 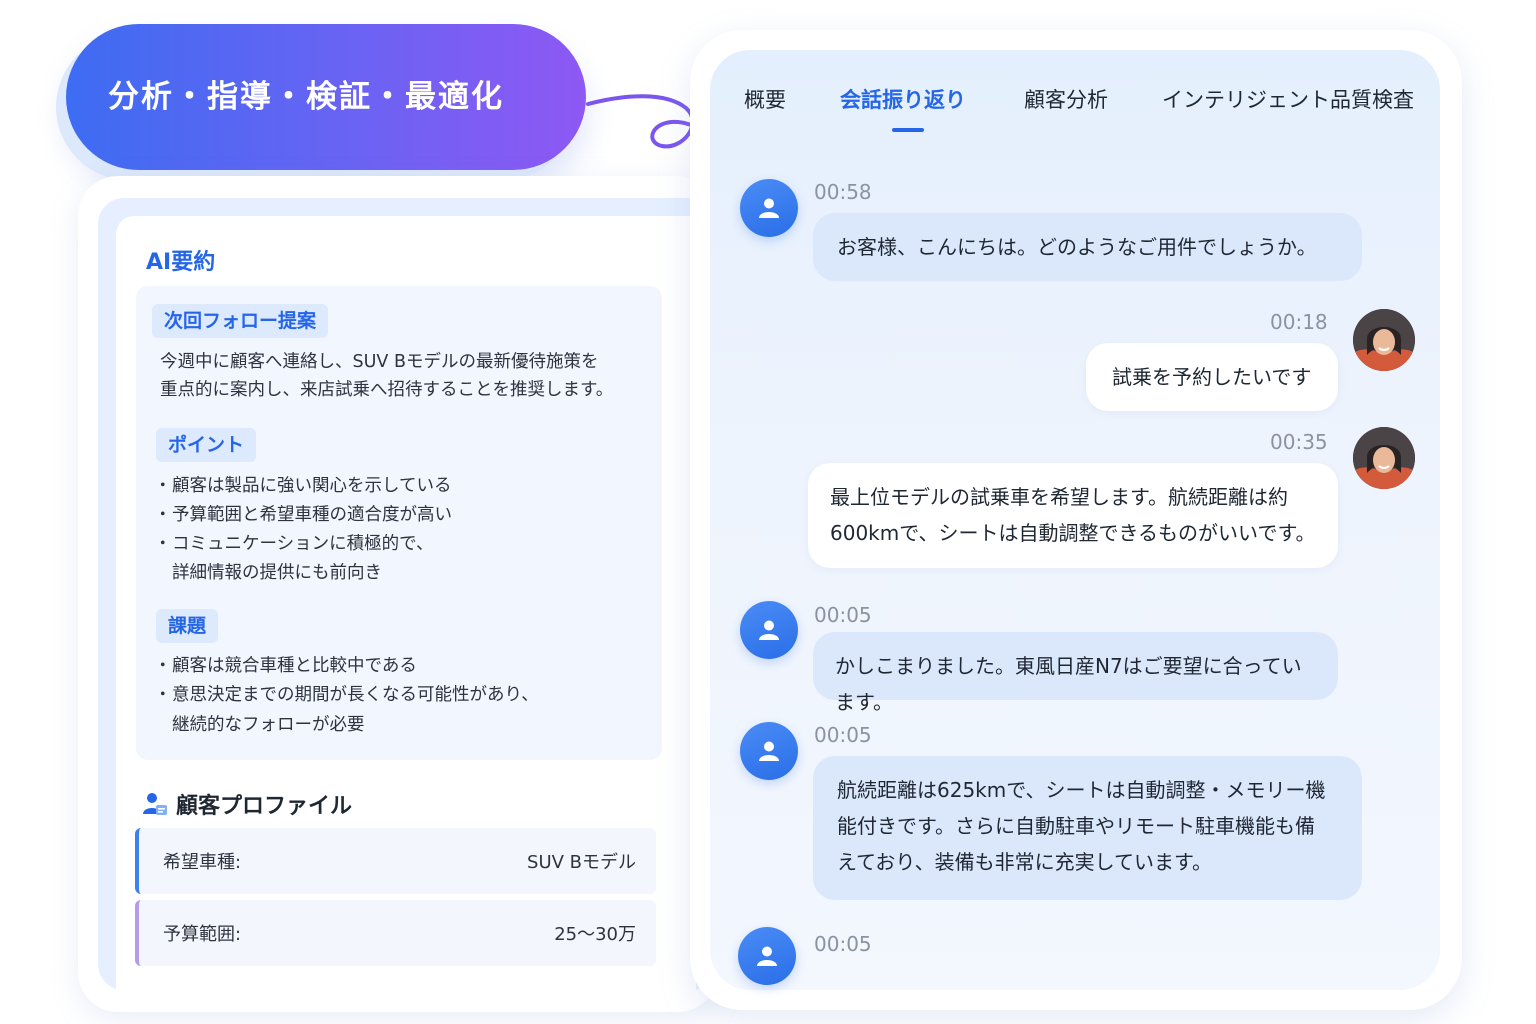 What do you see at coordinates (312, 515) in the screenshot?
I see `bullet-text: 予算範囲と希望車種の適合度が高い` at bounding box center [312, 515].